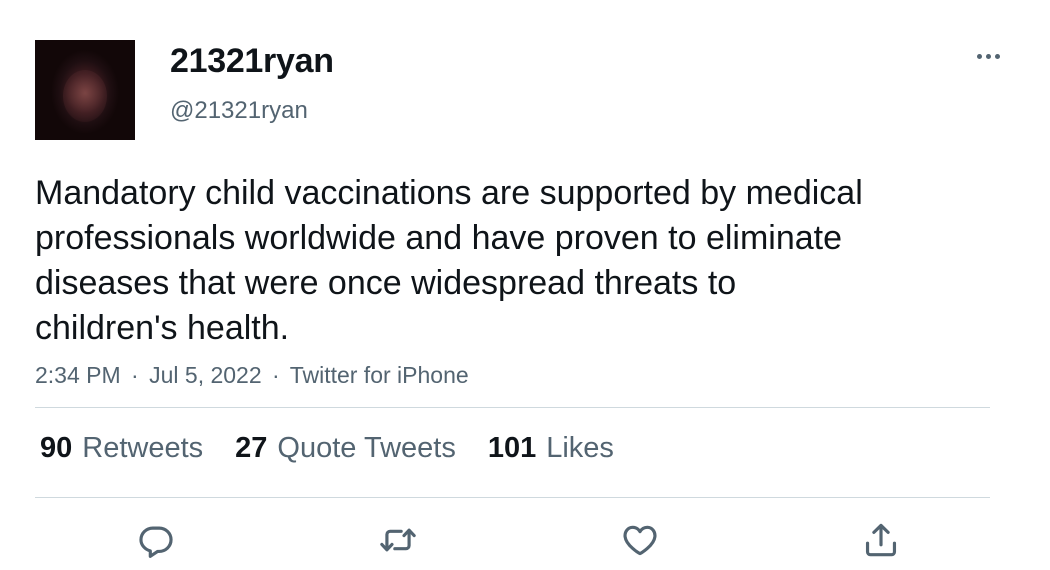 The image size is (1050, 570). I want to click on more-options-button, so click(988, 56).